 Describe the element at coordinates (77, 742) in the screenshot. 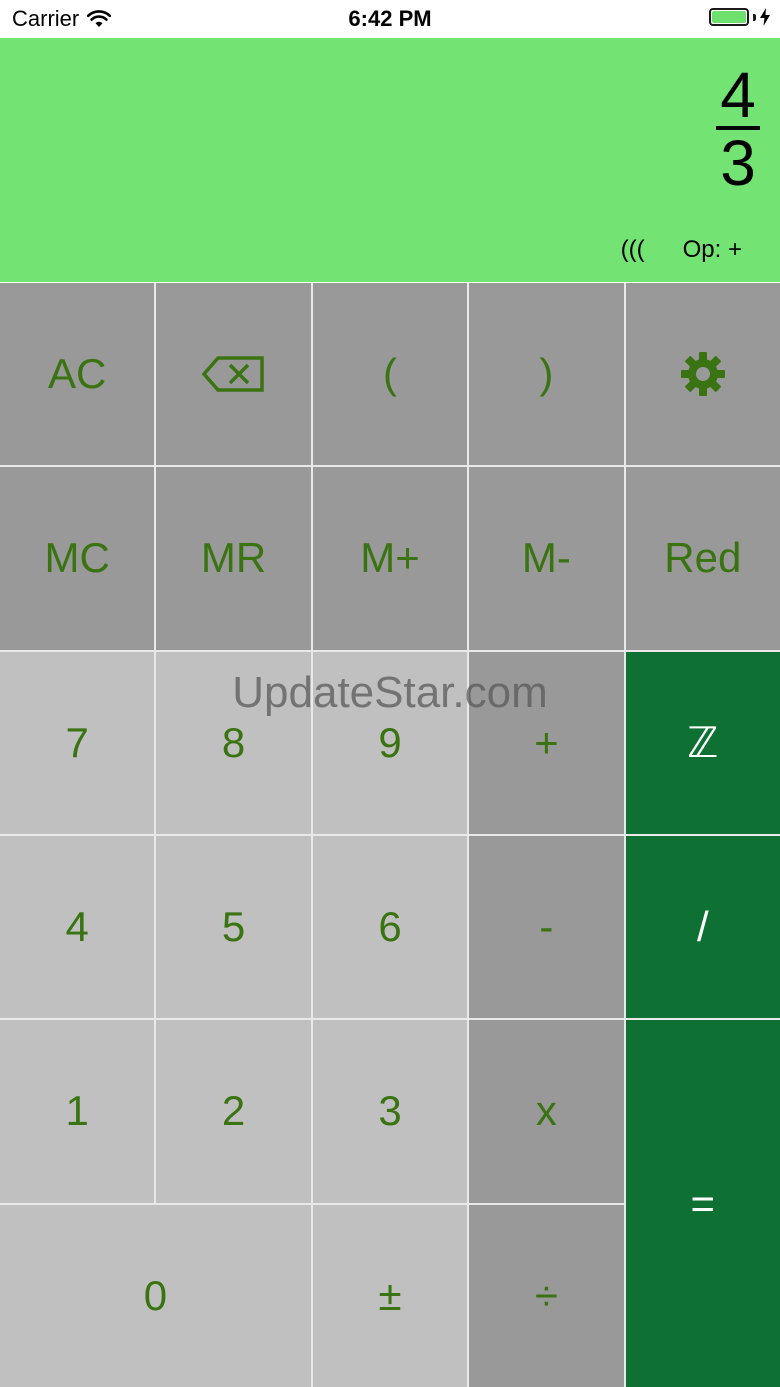

I see `digit-7-button: 7` at that location.